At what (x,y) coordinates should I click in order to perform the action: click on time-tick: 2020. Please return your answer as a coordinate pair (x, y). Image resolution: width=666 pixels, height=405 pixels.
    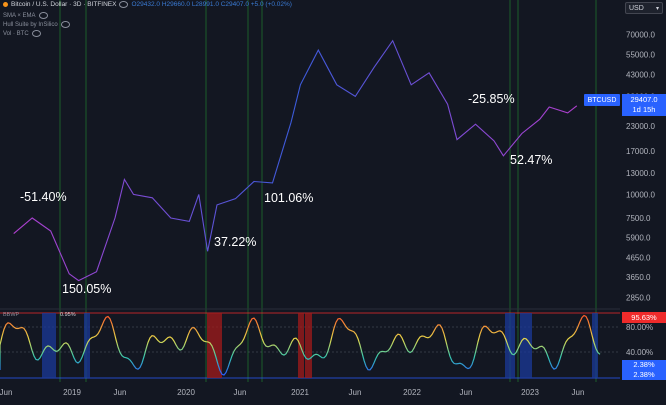
    Looking at the image, I should click on (186, 392).